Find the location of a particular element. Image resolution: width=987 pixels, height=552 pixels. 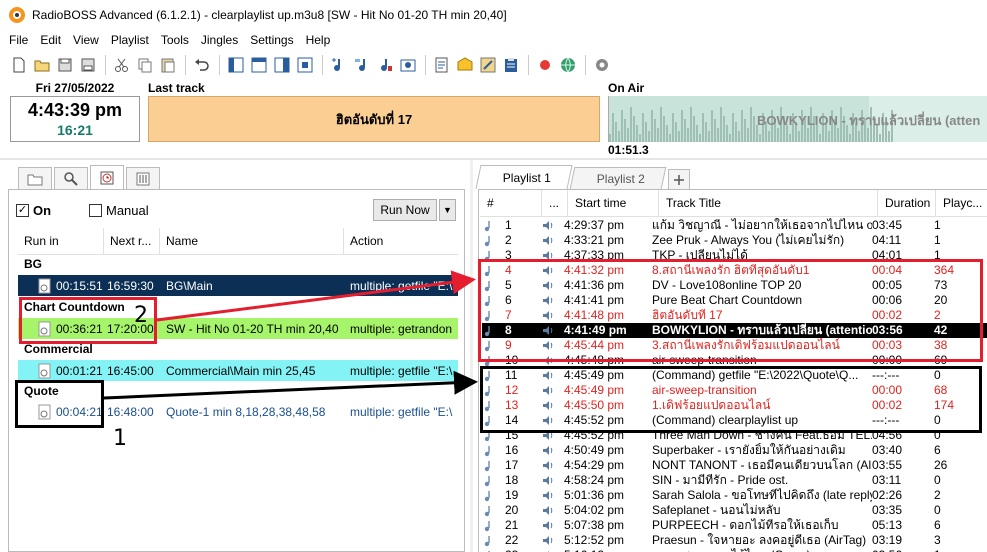

layout-left-icon is located at coordinates (236, 65).